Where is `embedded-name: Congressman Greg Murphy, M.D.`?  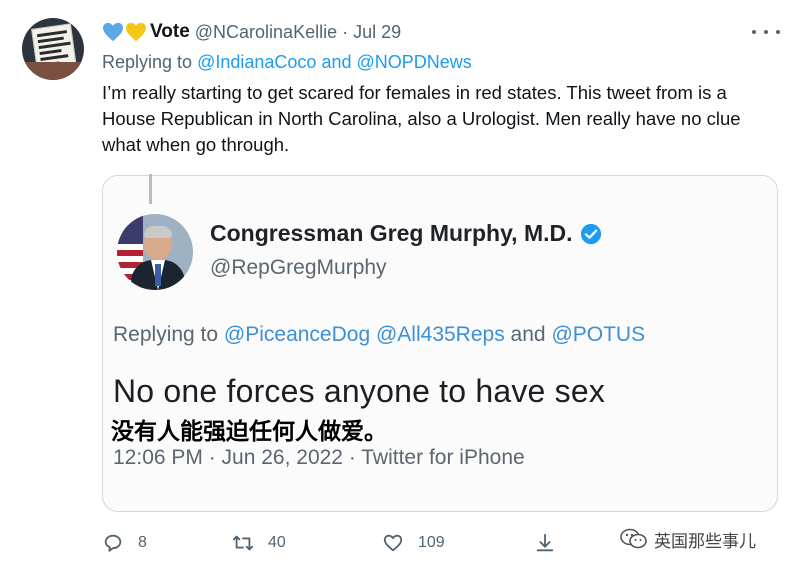 embedded-name: Congressman Greg Murphy, M.D. is located at coordinates (406, 233).